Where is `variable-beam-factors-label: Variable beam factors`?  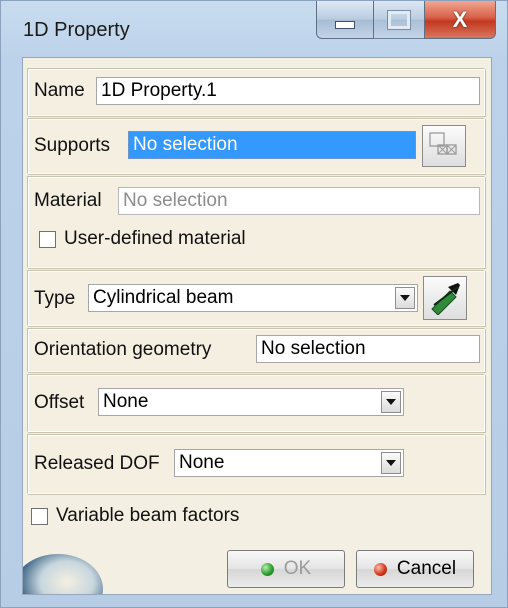
variable-beam-factors-label: Variable beam factors is located at coordinates (148, 515).